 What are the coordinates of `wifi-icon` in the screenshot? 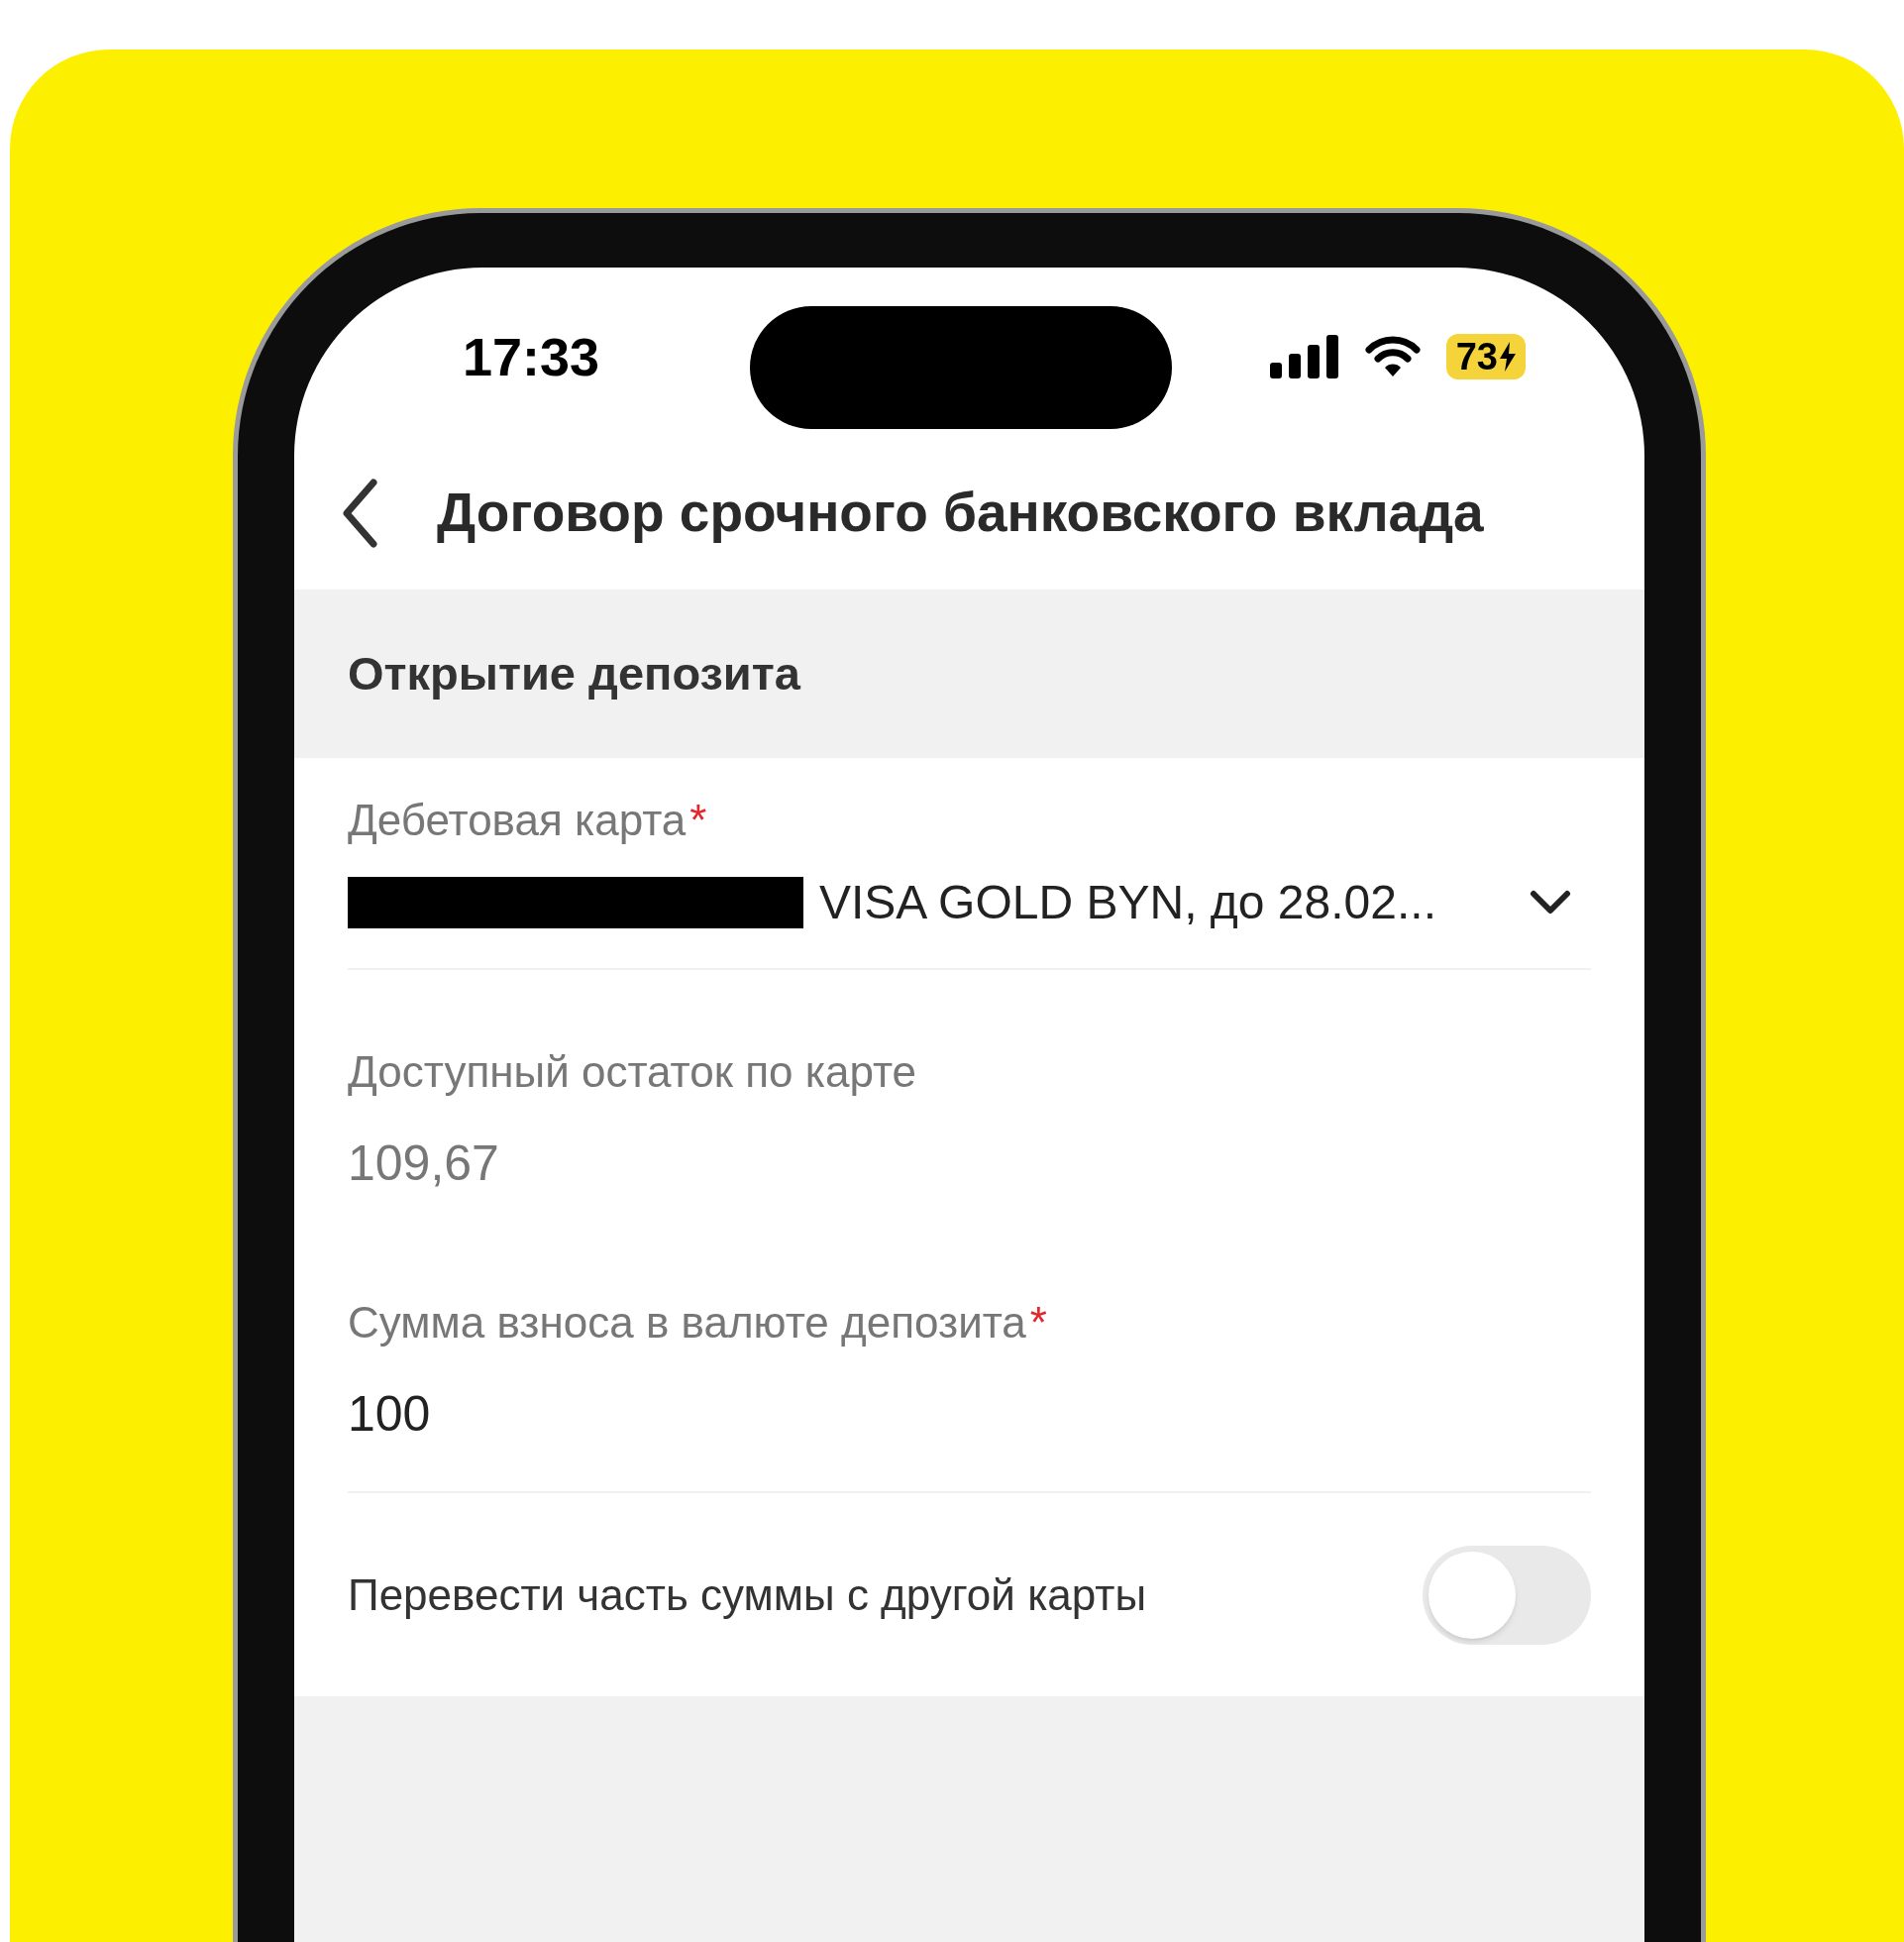 It's located at (1392, 357).